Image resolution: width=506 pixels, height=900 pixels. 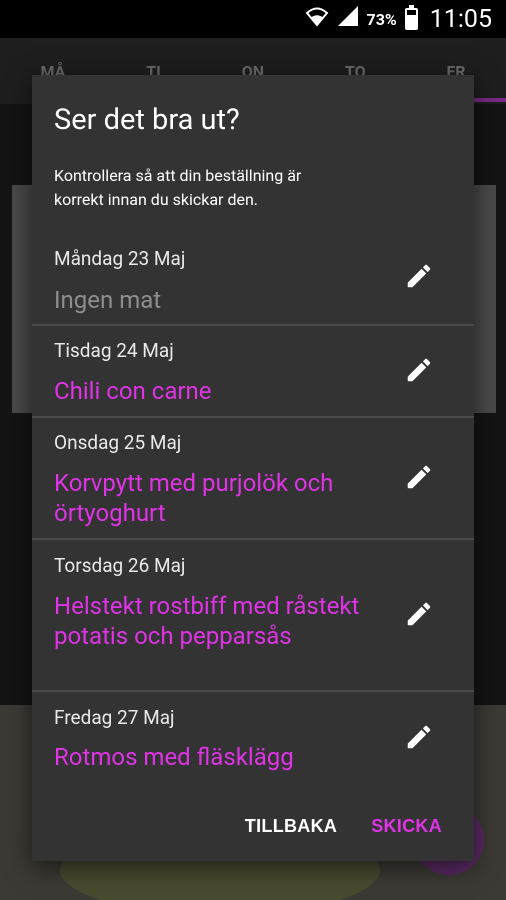 What do you see at coordinates (359, 826) in the screenshot?
I see `dialog-actions: TILLBAKA SKICKA` at bounding box center [359, 826].